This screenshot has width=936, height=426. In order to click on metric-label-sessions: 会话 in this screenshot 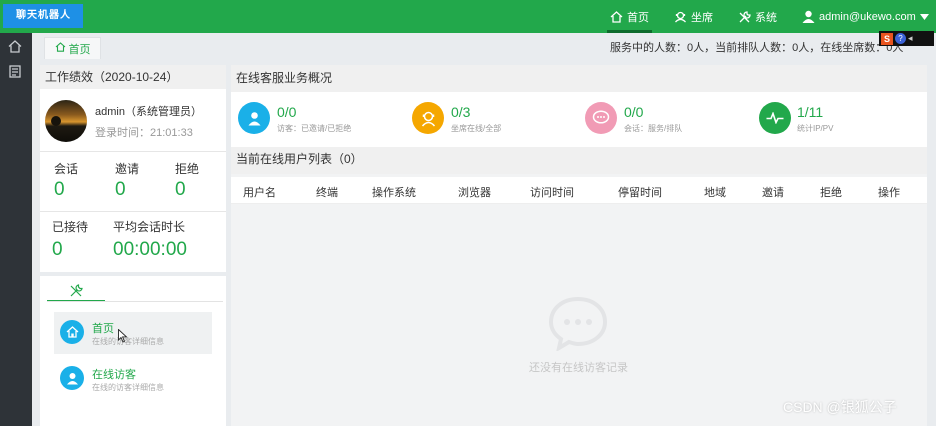, I will do `click(66, 169)`.